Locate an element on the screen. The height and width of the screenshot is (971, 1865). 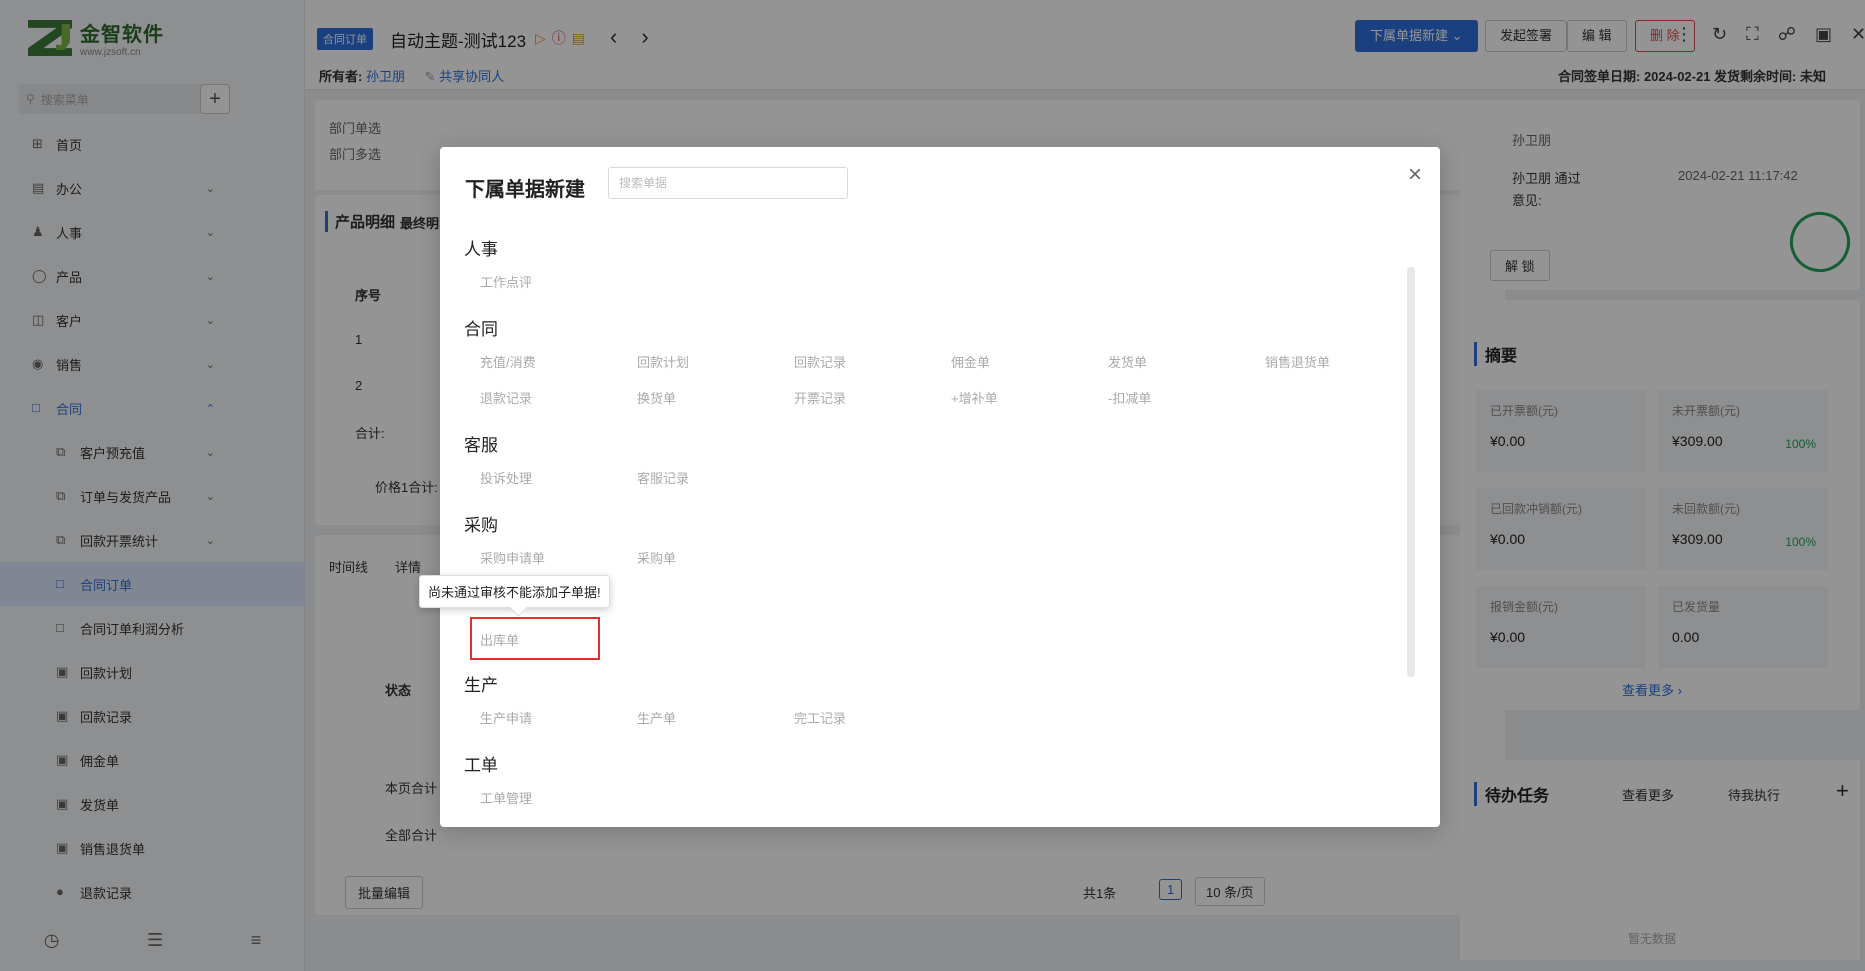
tooltip: 尚未通过审核不能添加子单据! is located at coordinates (514, 591).